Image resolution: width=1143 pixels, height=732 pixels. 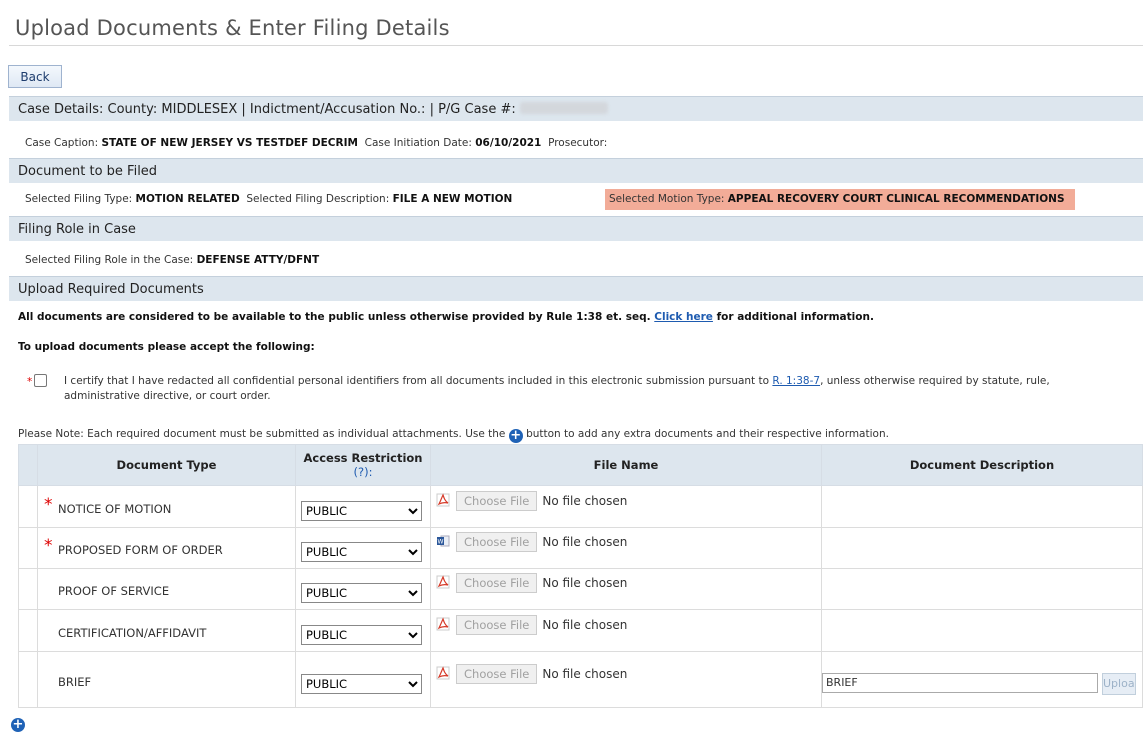 What do you see at coordinates (28, 465) in the screenshot?
I see `header-spacer` at bounding box center [28, 465].